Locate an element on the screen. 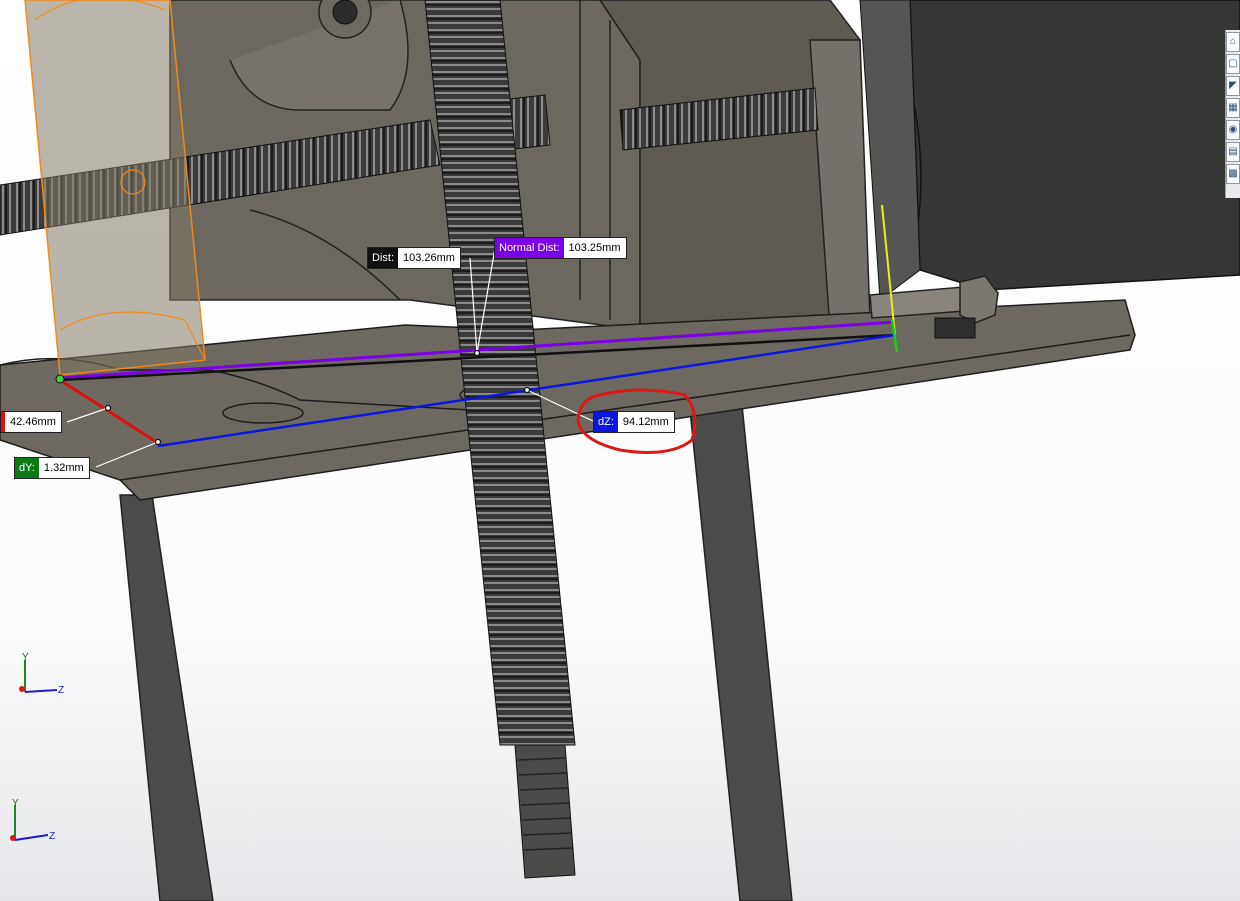  normal-dist-callout: Normal Dist: 103.25mm is located at coordinates (560, 248).